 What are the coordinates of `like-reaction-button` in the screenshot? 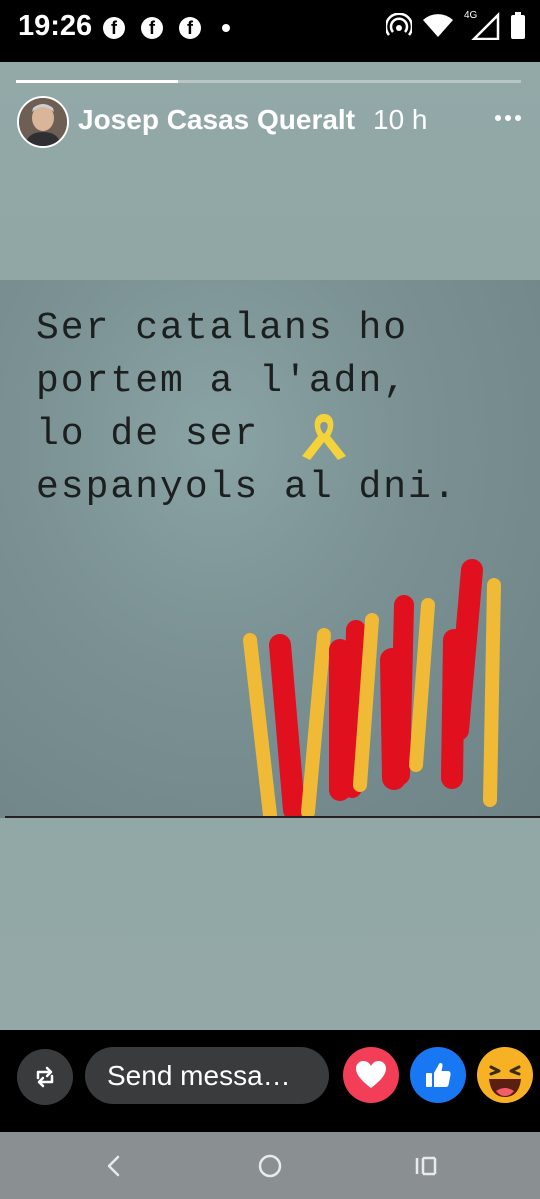 It's located at (438, 1075).